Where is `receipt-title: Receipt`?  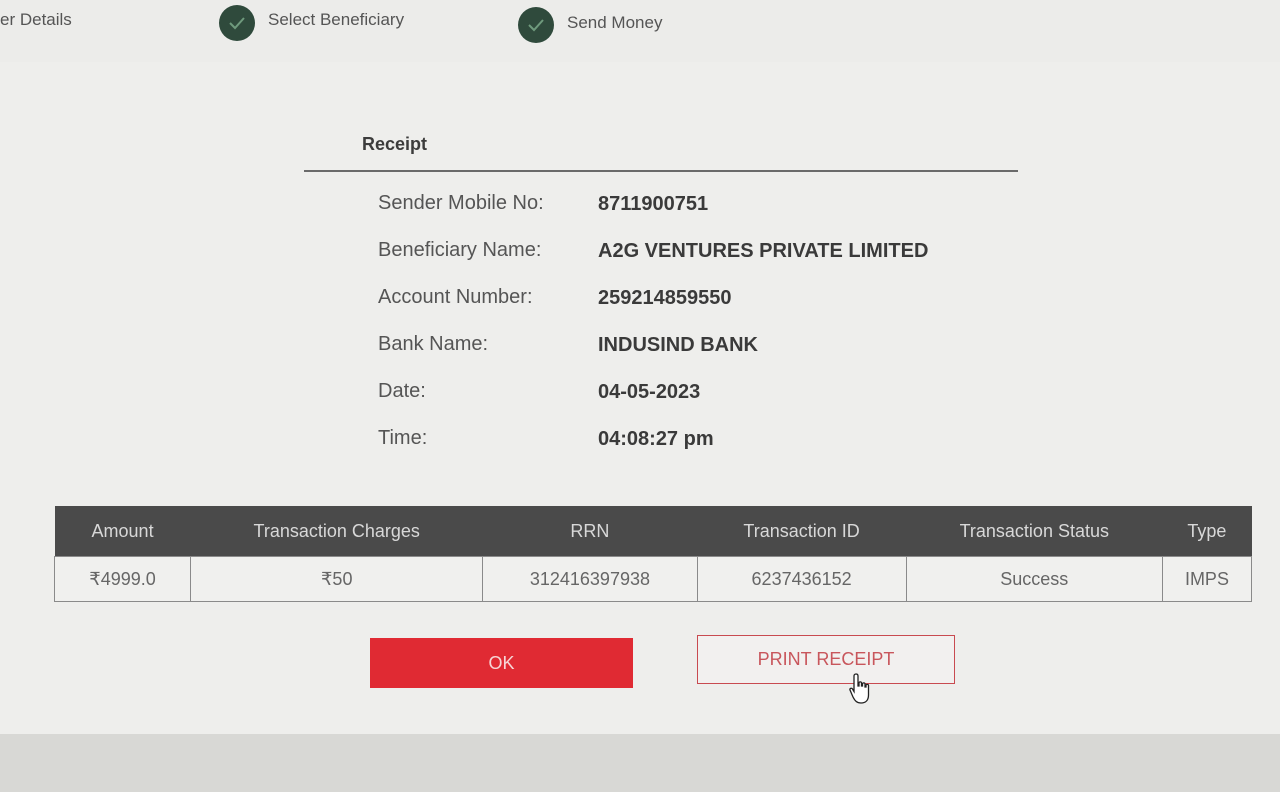 receipt-title: Receipt is located at coordinates (395, 144).